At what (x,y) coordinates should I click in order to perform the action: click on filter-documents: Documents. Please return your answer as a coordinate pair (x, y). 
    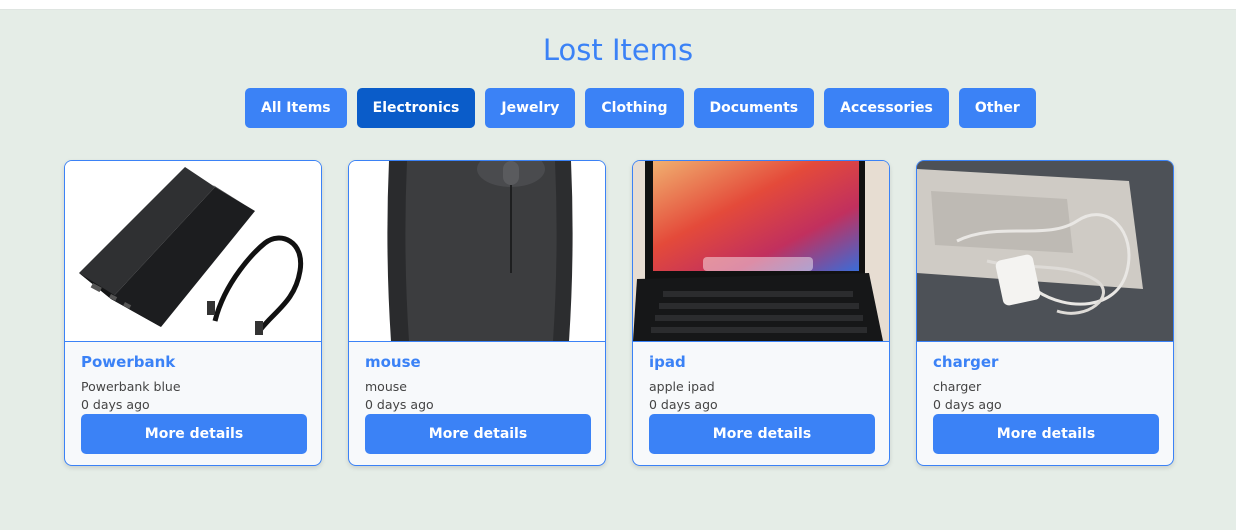
    Looking at the image, I should click on (754, 108).